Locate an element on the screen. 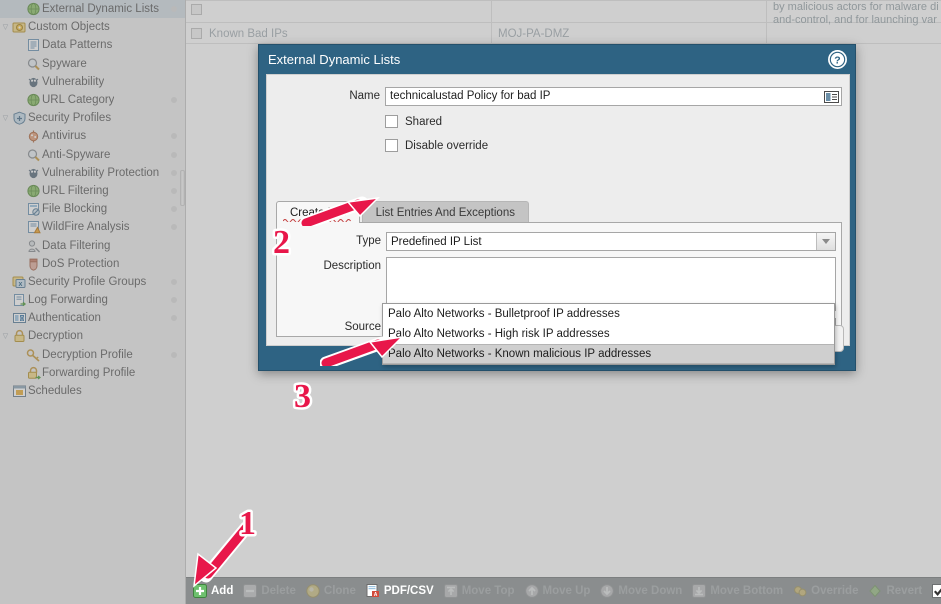  shared-checkbox is located at coordinates (391, 121).